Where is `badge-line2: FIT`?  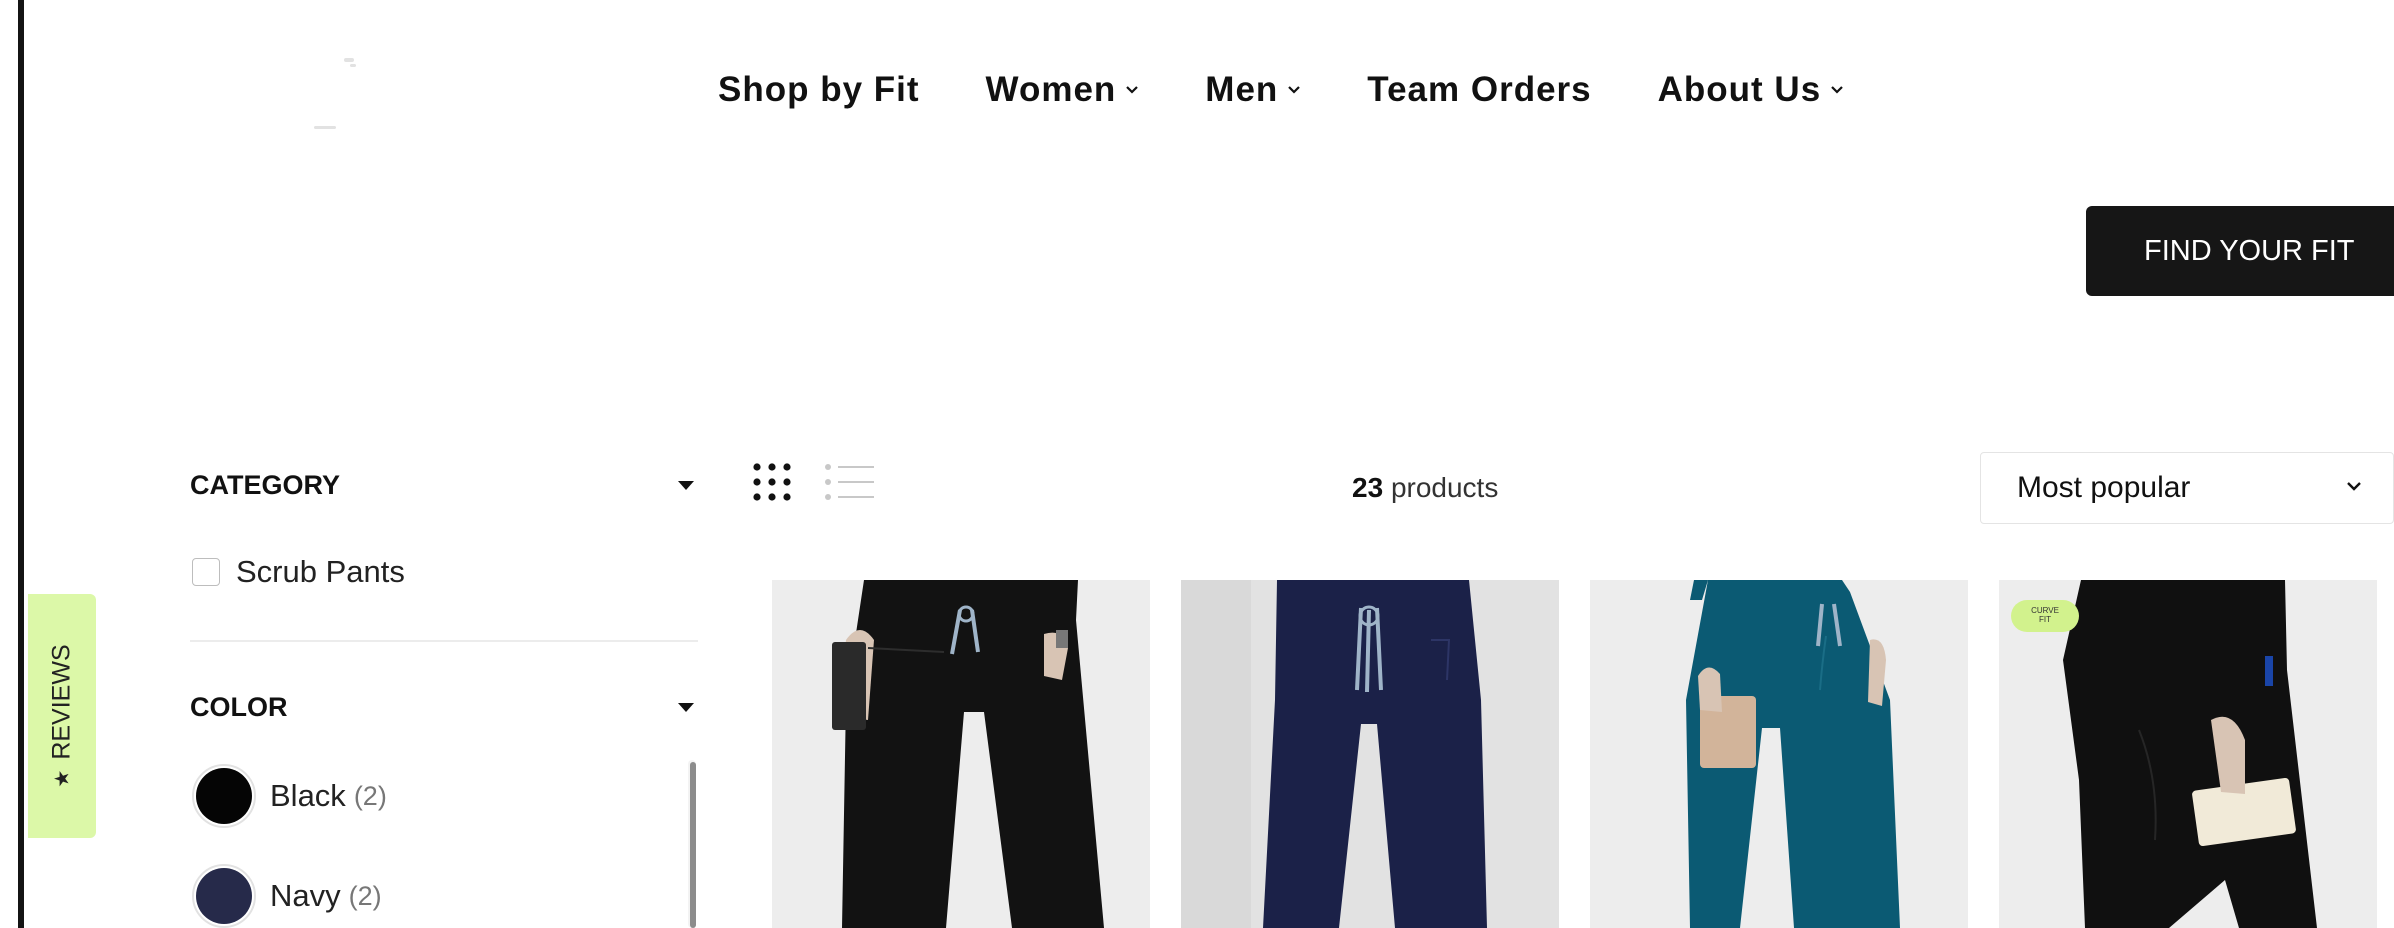 badge-line2: FIT is located at coordinates (2045, 619).